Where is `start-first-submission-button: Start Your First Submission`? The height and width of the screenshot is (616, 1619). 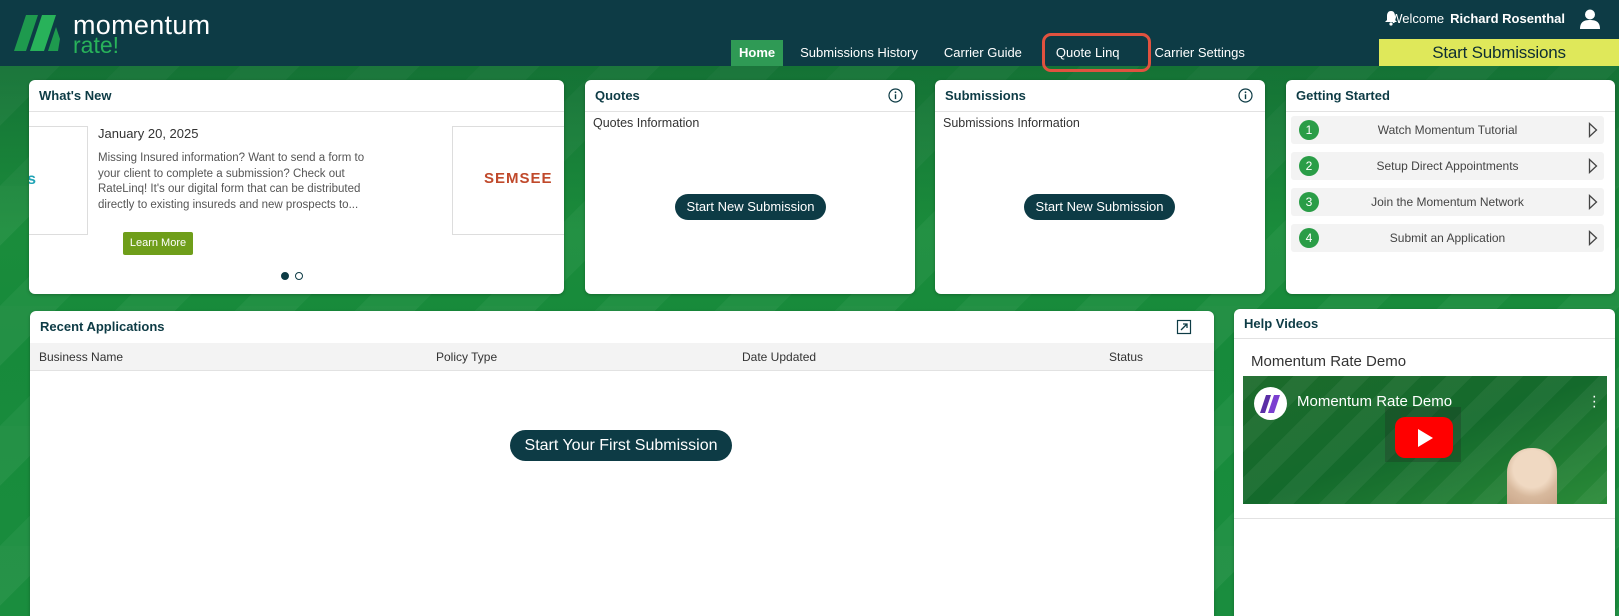
start-first-submission-button: Start Your First Submission is located at coordinates (621, 445).